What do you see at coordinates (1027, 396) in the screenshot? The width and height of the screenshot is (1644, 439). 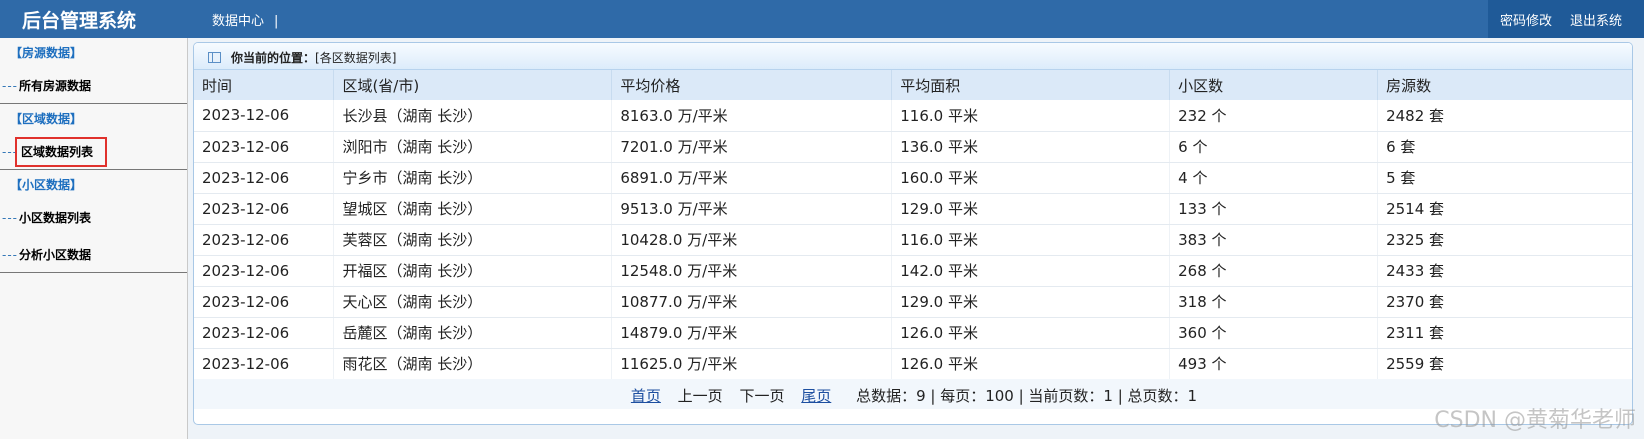 I see `pagination-stats: 总数据：9 | 每页：100 | 当前页数：1 | 总页数：1` at bounding box center [1027, 396].